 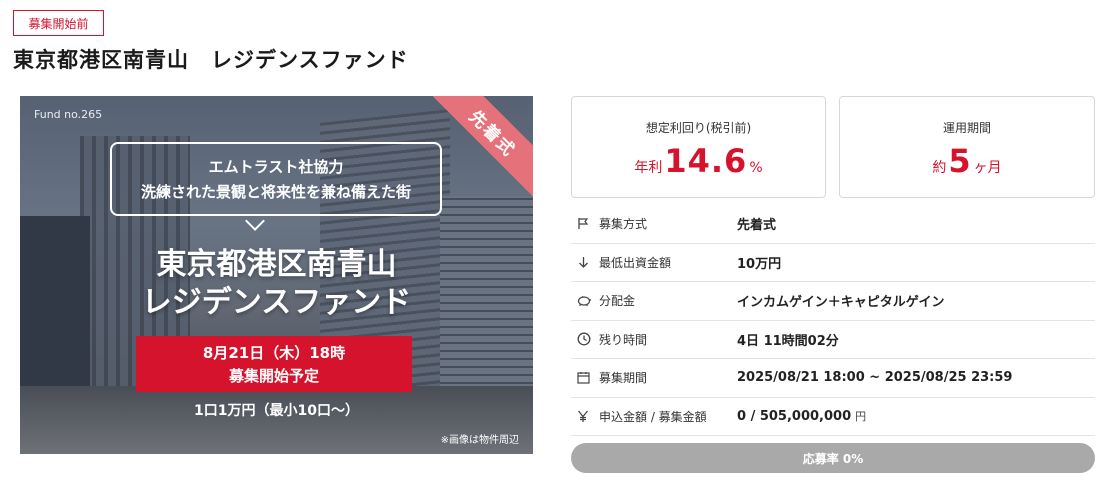 I want to click on info-value: 10万円, so click(x=759, y=264).